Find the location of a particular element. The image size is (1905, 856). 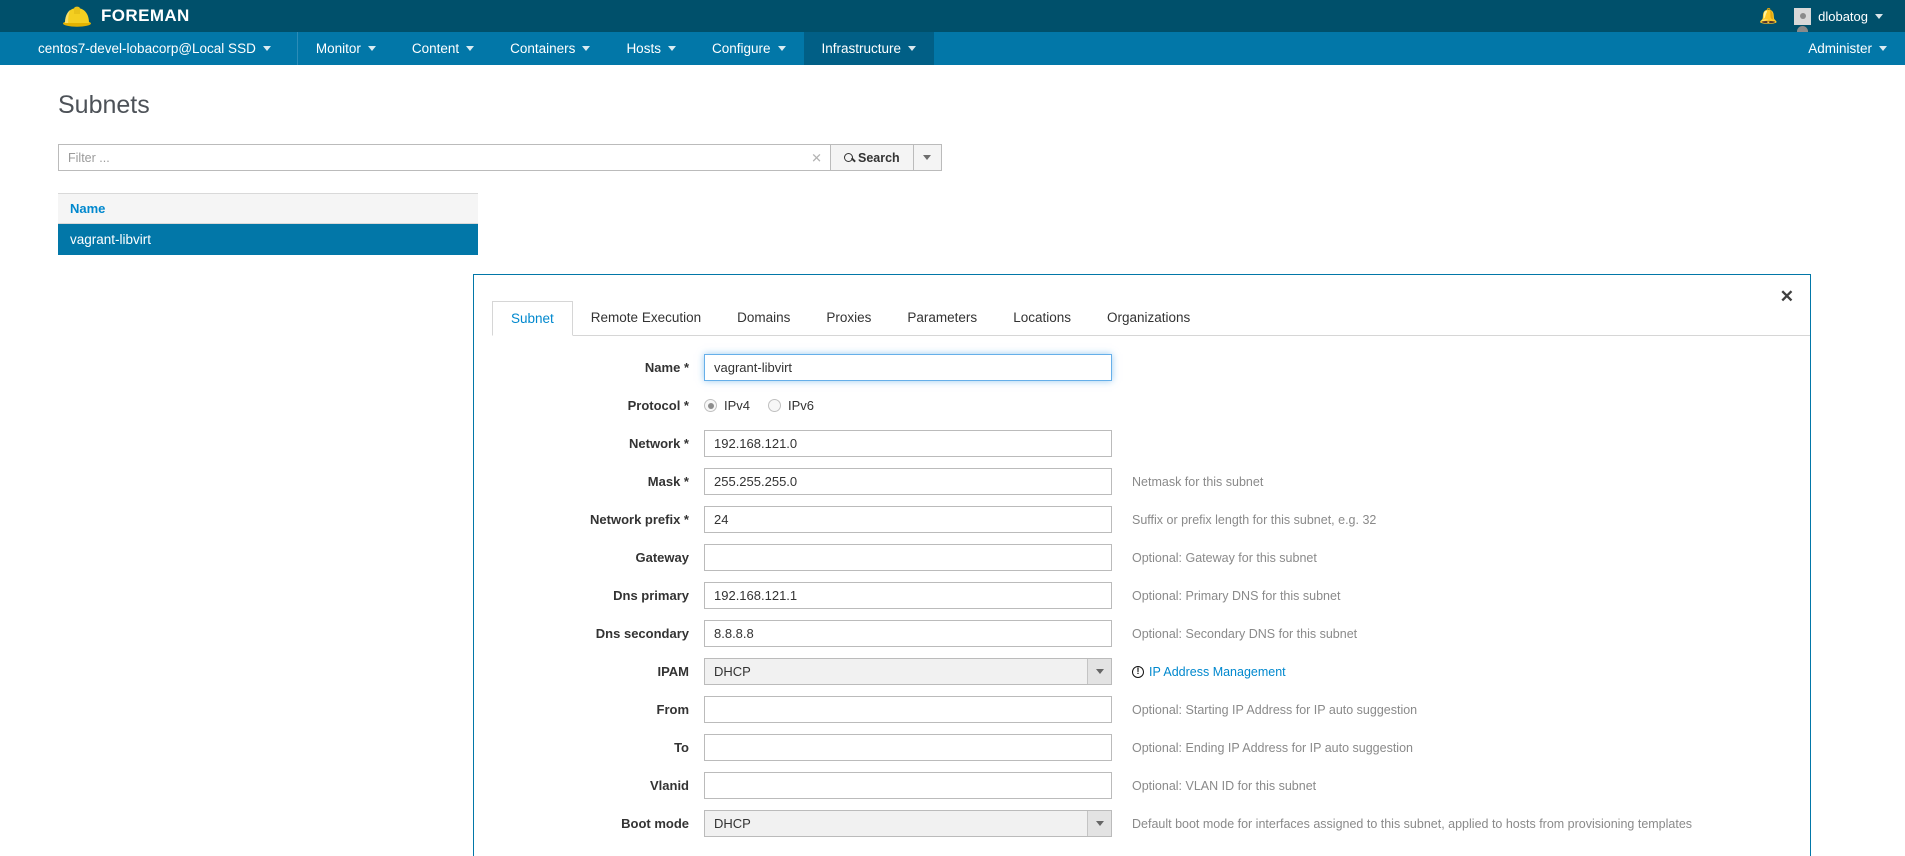

dns-secondary-input is located at coordinates (908, 633).